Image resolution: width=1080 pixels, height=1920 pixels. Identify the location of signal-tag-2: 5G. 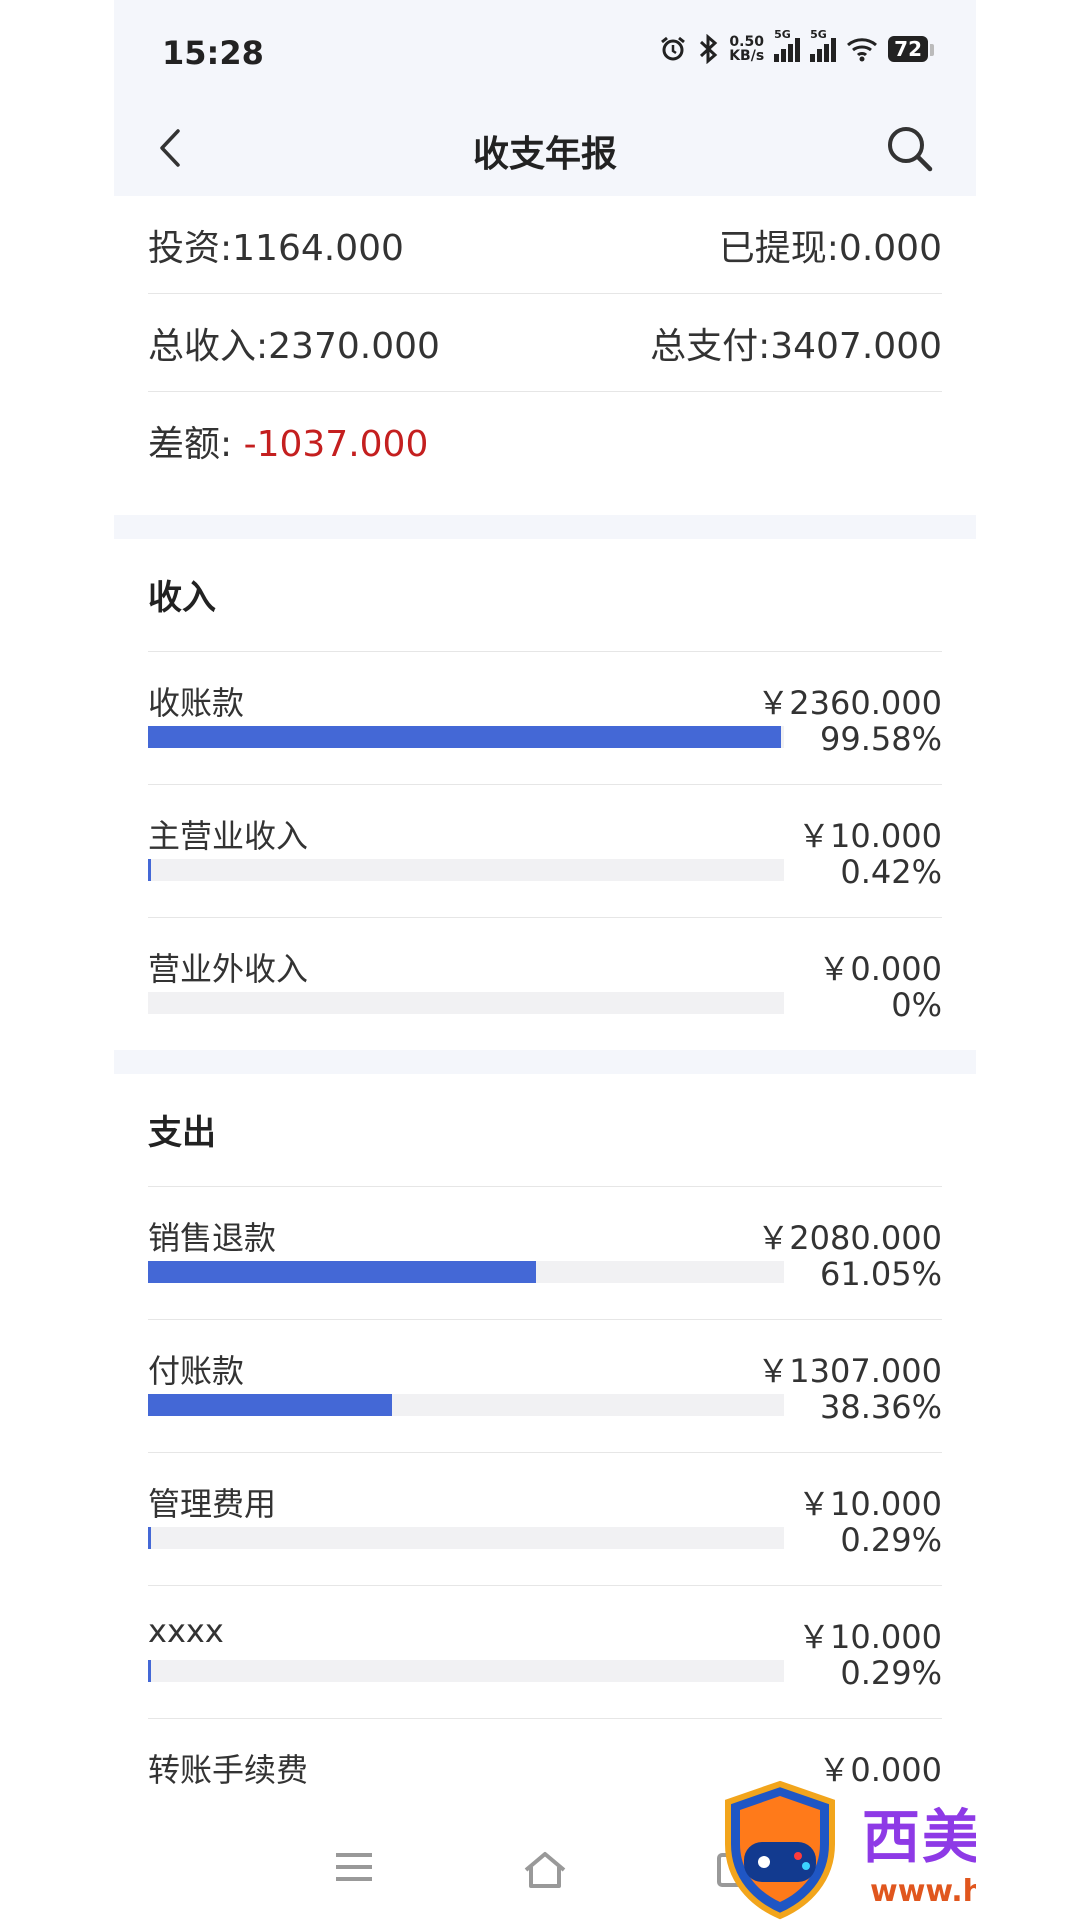
(818, 34).